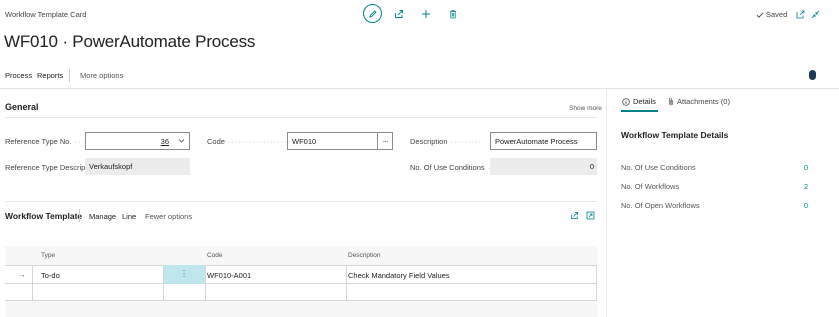 This screenshot has width=839, height=317. I want to click on manage-menu: Manage, so click(102, 216).